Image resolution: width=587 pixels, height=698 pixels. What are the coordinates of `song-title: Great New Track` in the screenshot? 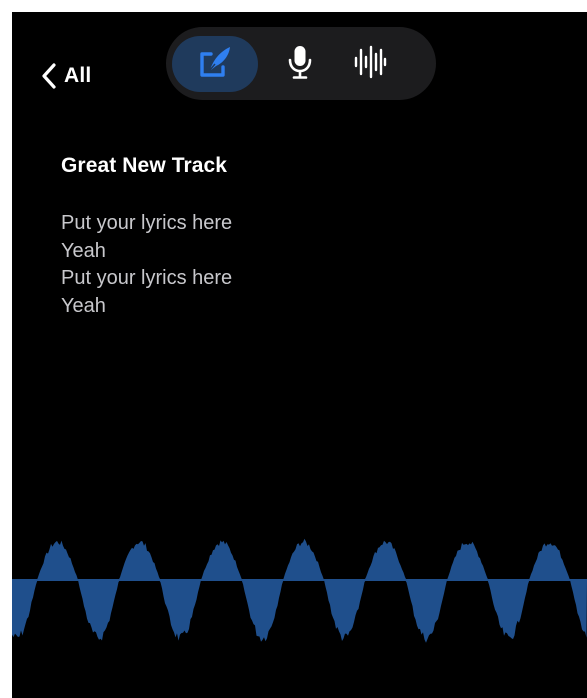 It's located at (144, 166).